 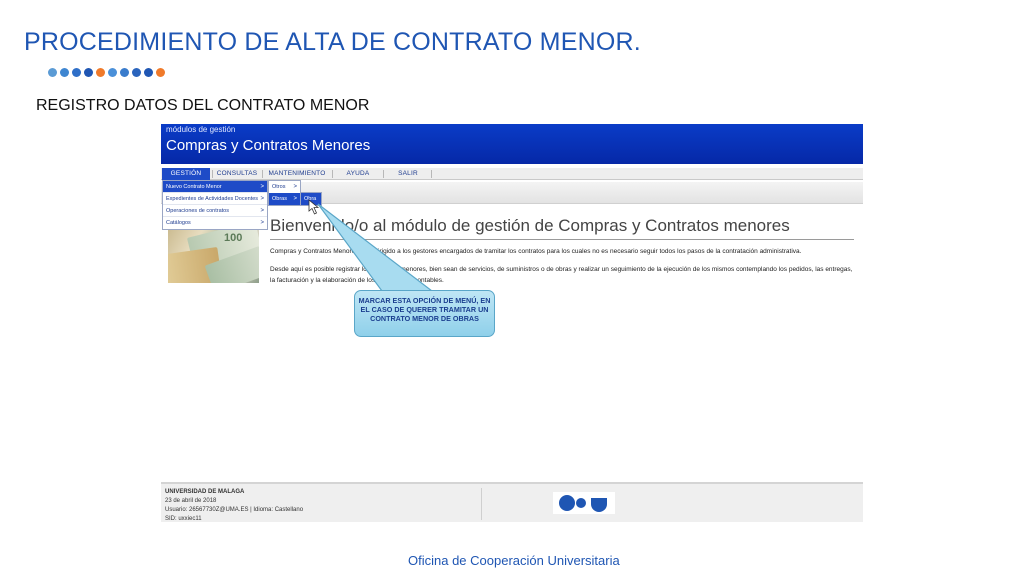 I want to click on money-image: 100, so click(x=213, y=254).